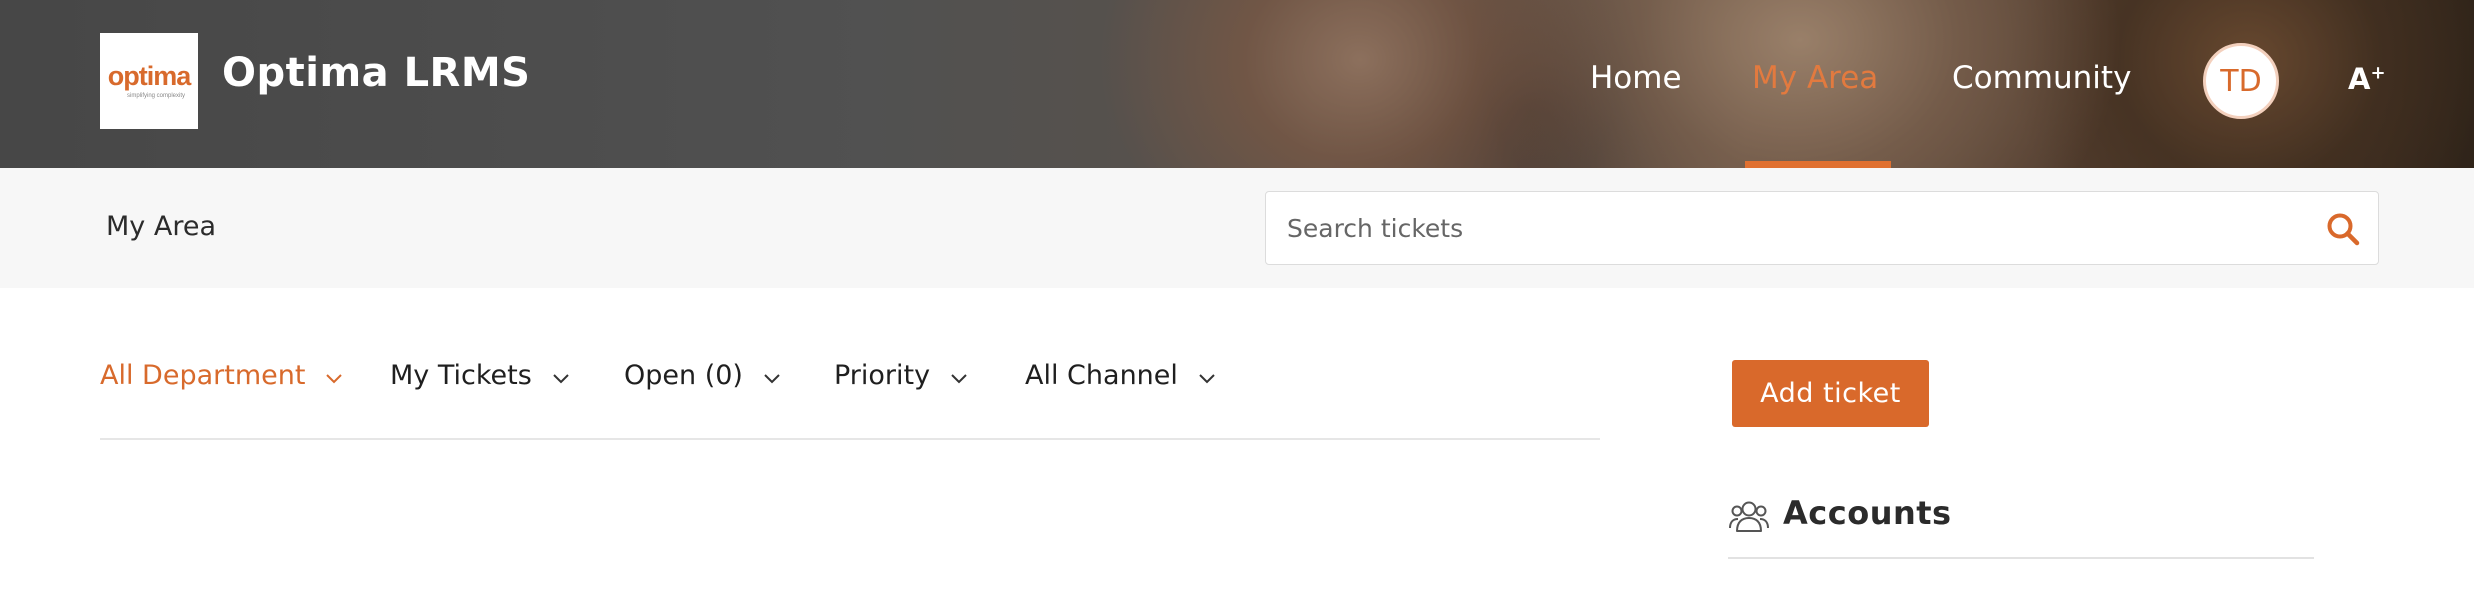 This screenshot has height=590, width=2474. What do you see at coordinates (156, 96) in the screenshot?
I see `logo-tagline: simplifying complexity` at bounding box center [156, 96].